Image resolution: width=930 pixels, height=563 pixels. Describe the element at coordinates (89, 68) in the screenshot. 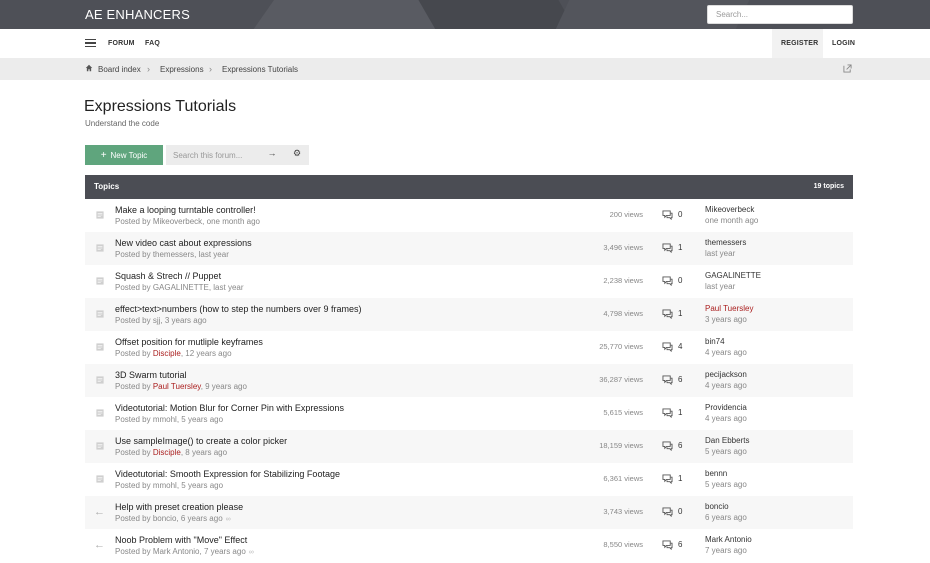

I see `home-icon` at that location.